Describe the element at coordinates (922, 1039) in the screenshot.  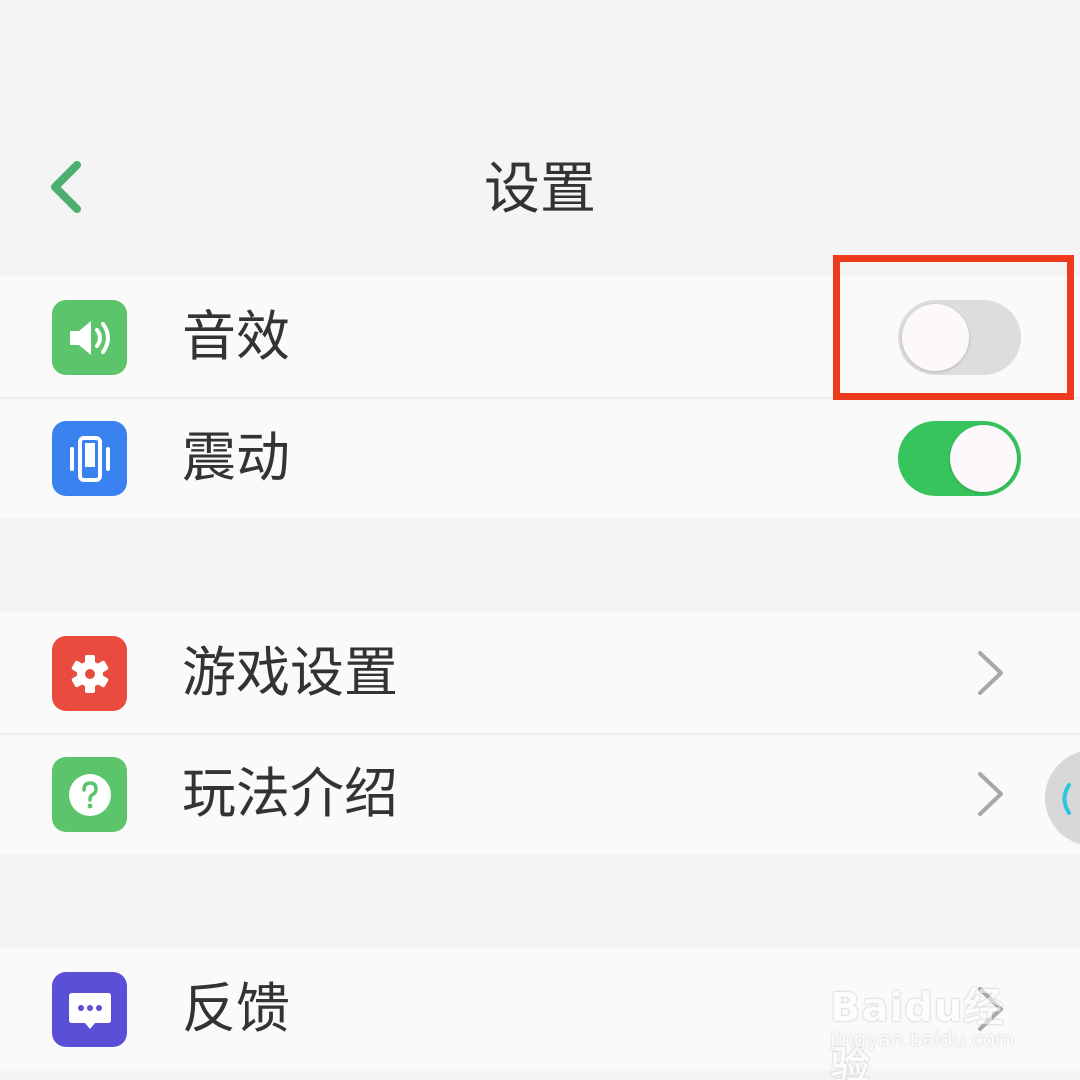
I see `watermark-url: jingyan.baidu.com` at that location.